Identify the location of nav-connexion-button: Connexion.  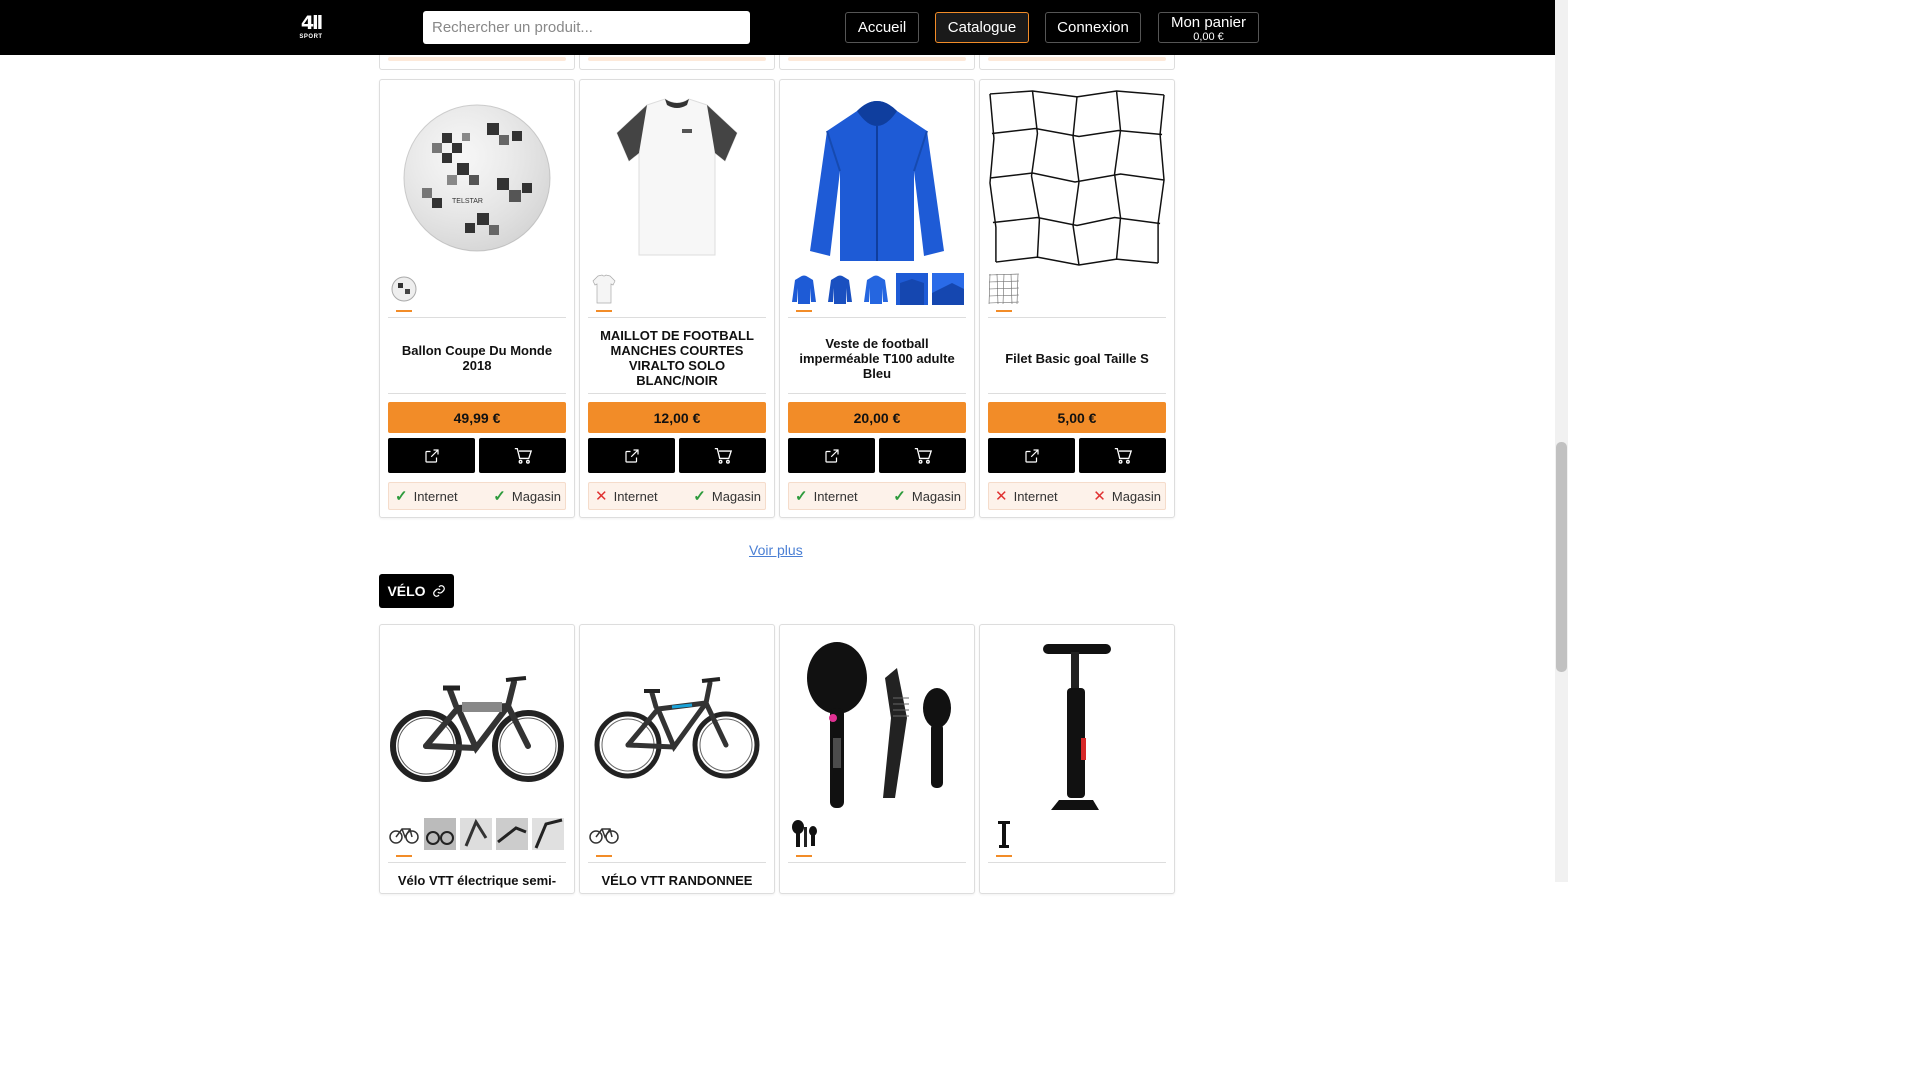
(1093, 27).